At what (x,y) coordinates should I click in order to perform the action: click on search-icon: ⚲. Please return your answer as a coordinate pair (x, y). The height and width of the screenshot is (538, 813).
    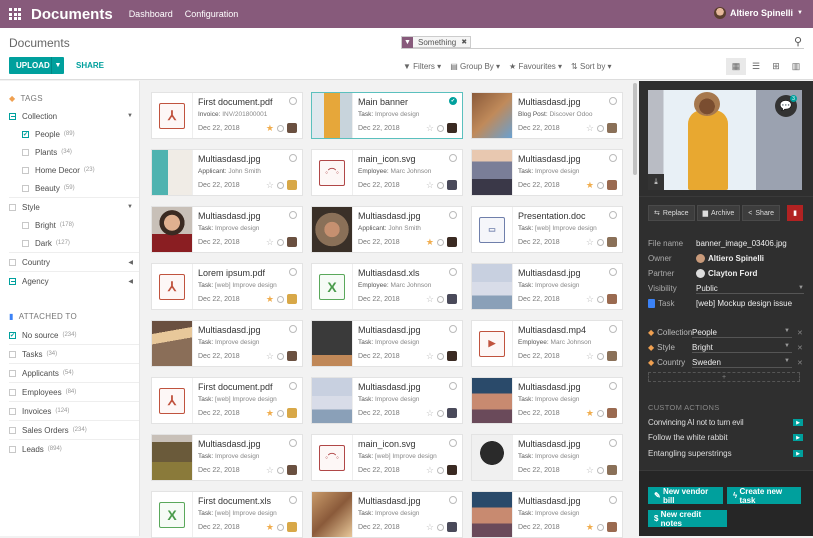
    Looking at the image, I should click on (798, 41).